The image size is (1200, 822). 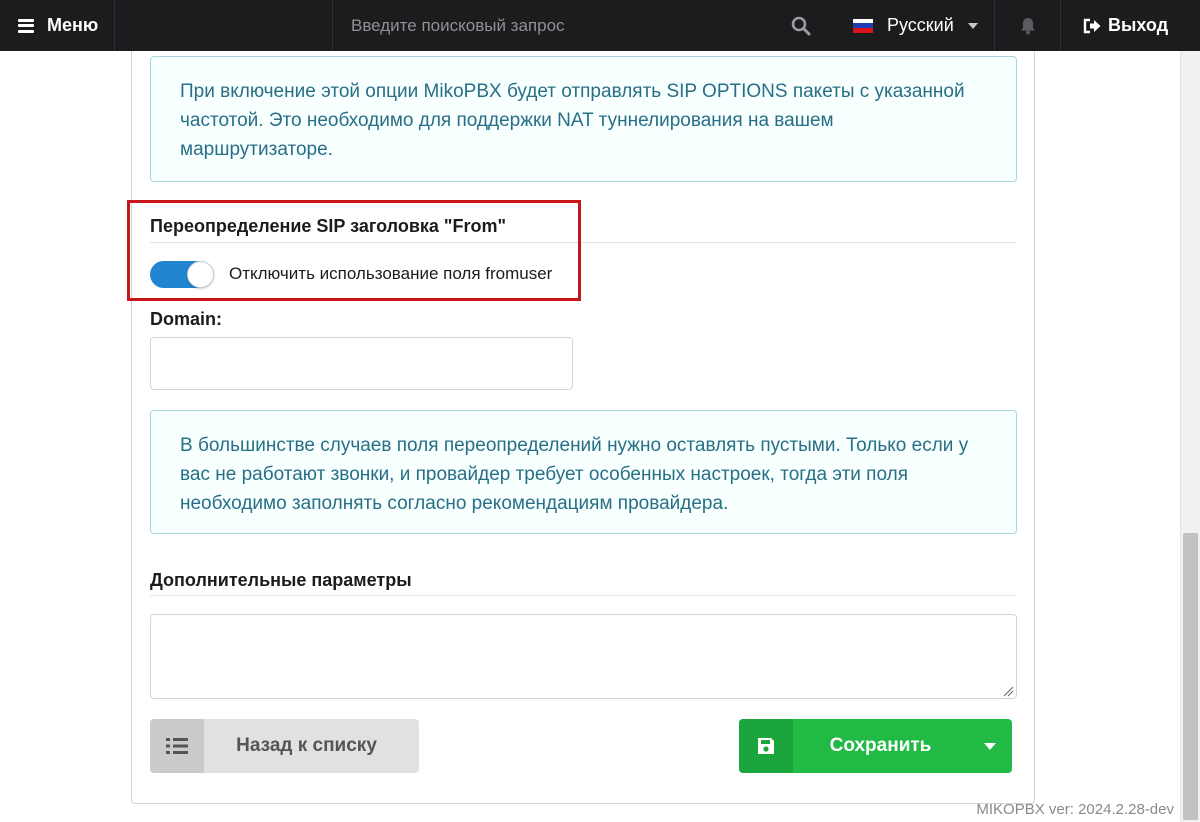 What do you see at coordinates (1008, 691) in the screenshot?
I see `resize-handle-icon` at bounding box center [1008, 691].